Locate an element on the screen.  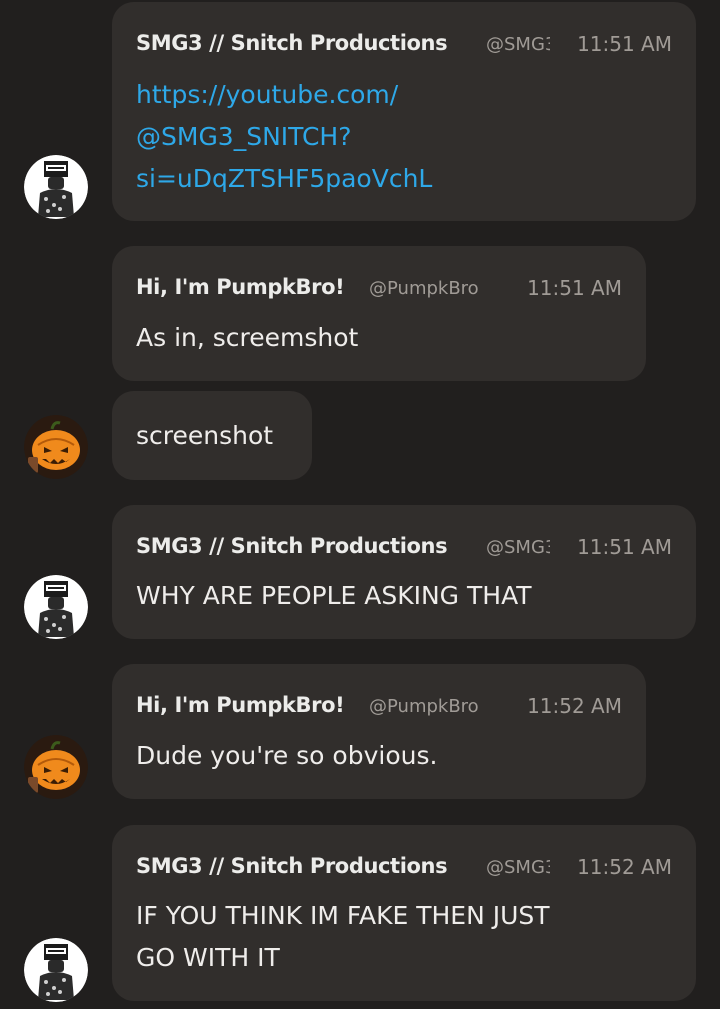
message-text: WHY ARE PEOPLE ASKING THAT is located at coordinates (334, 595).